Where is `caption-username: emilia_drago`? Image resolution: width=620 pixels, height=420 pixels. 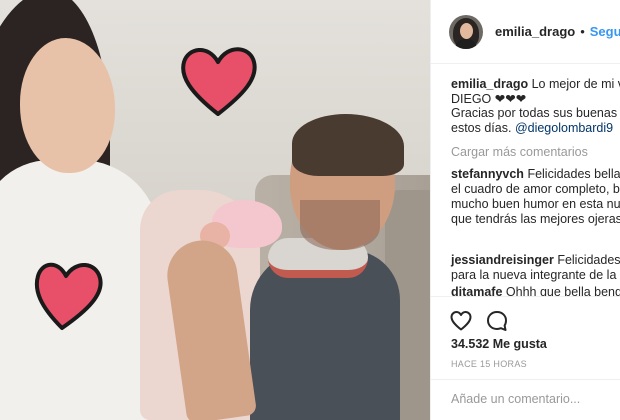 caption-username: emilia_drago is located at coordinates (489, 84).